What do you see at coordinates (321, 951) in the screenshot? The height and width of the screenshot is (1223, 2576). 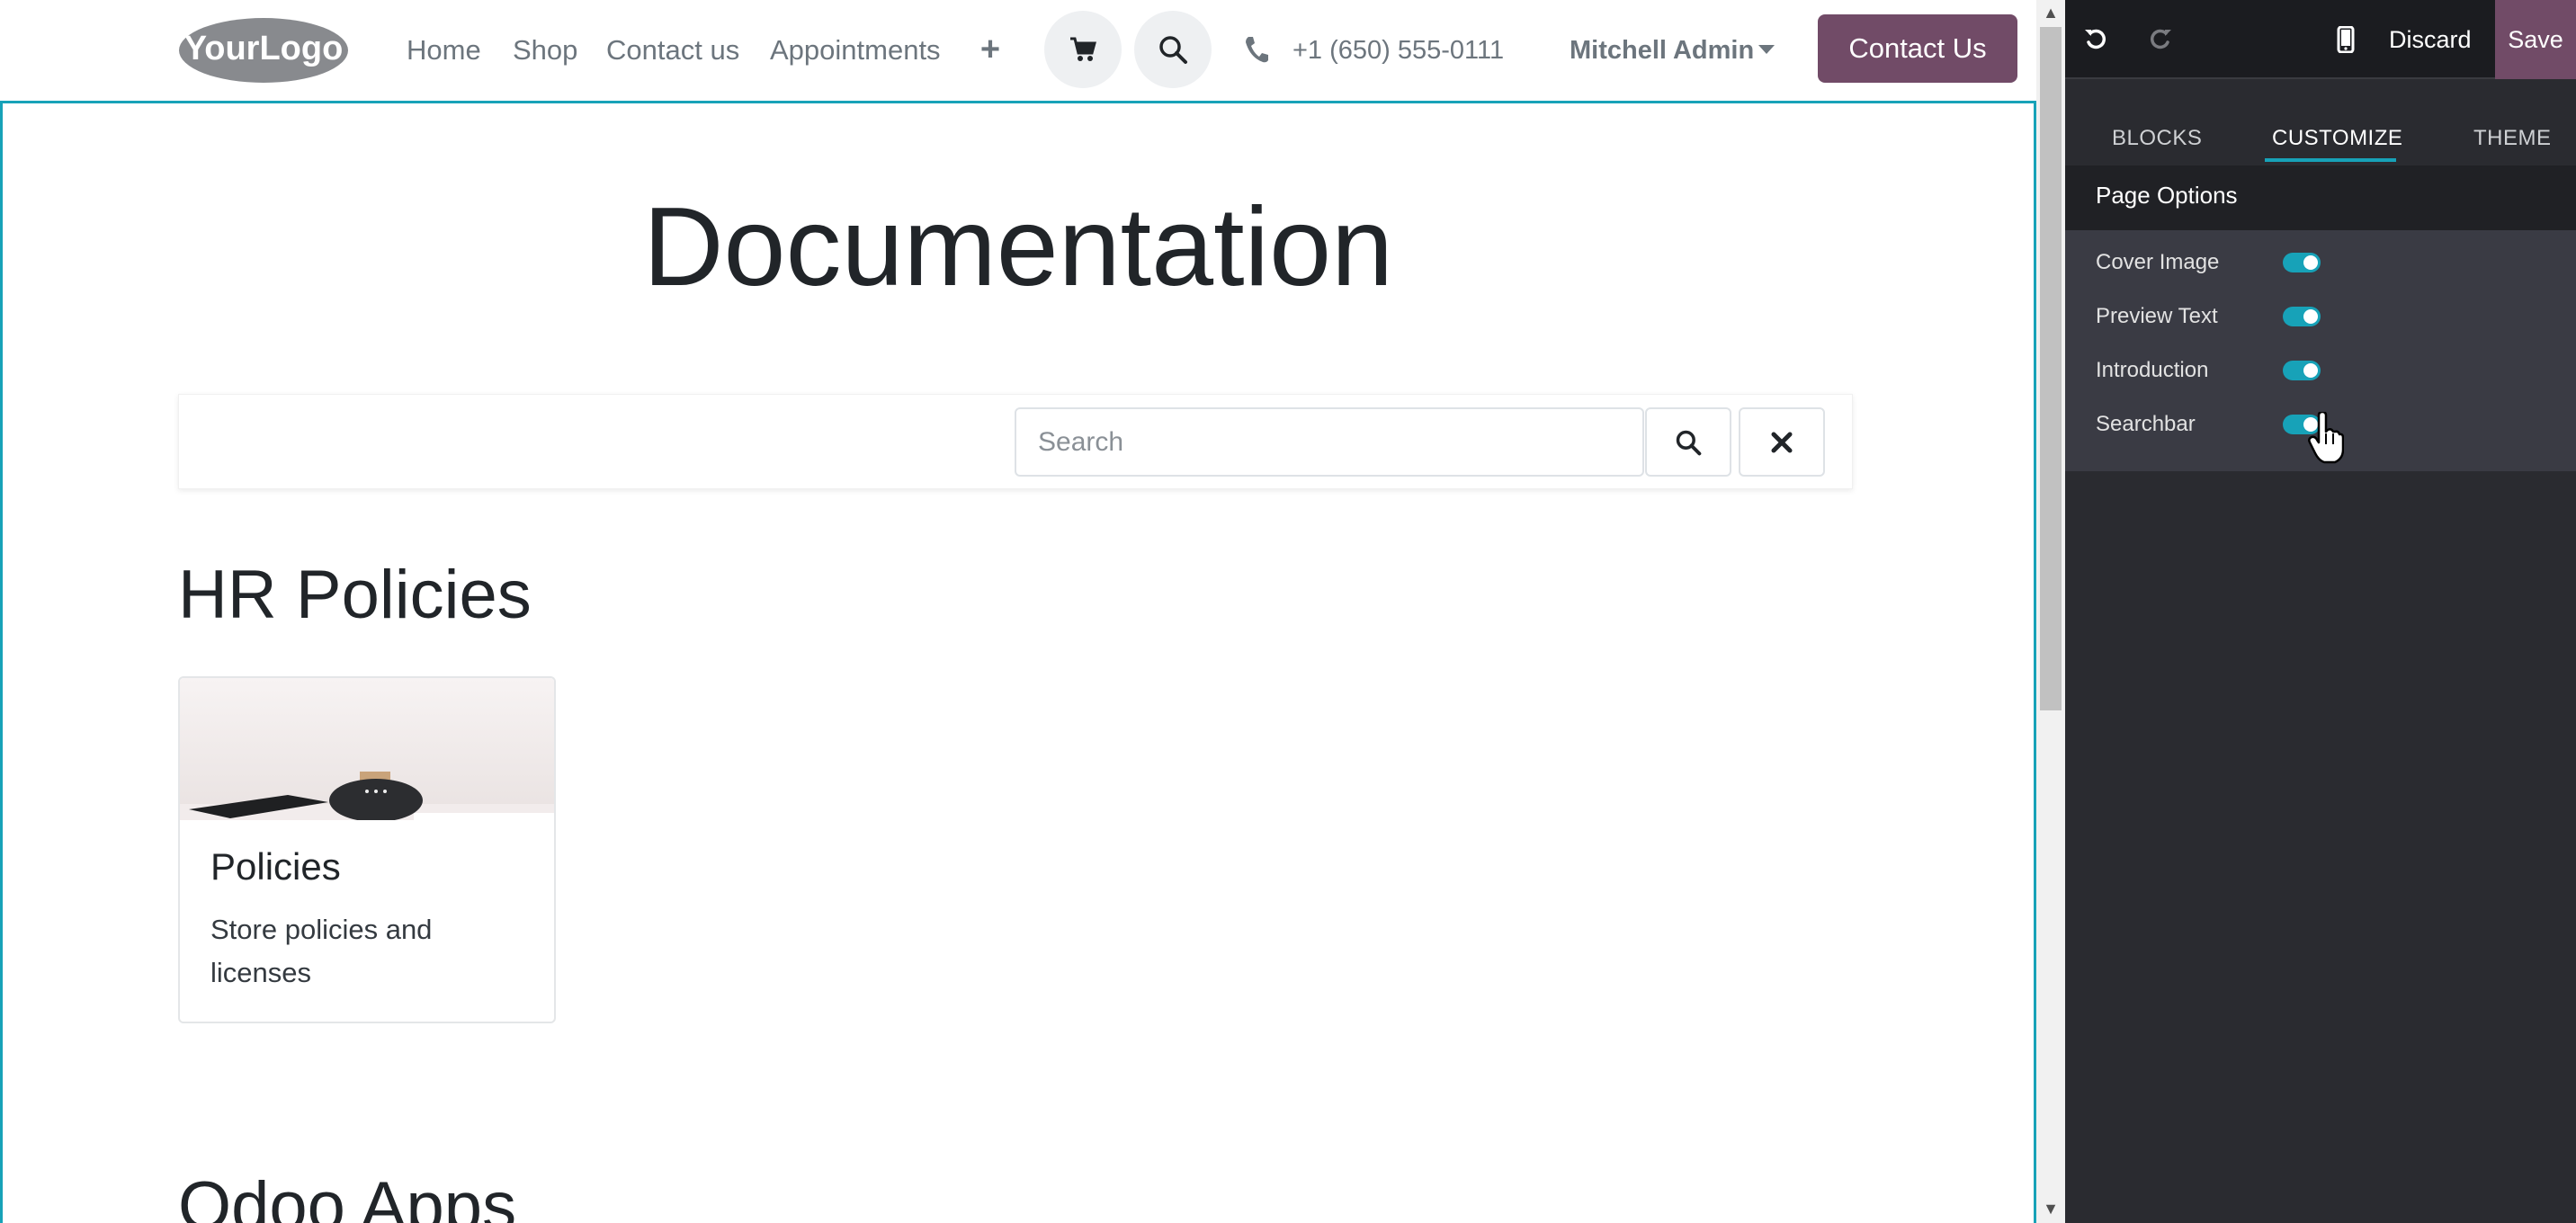 I see `card-description: Store policies and licenses` at bounding box center [321, 951].